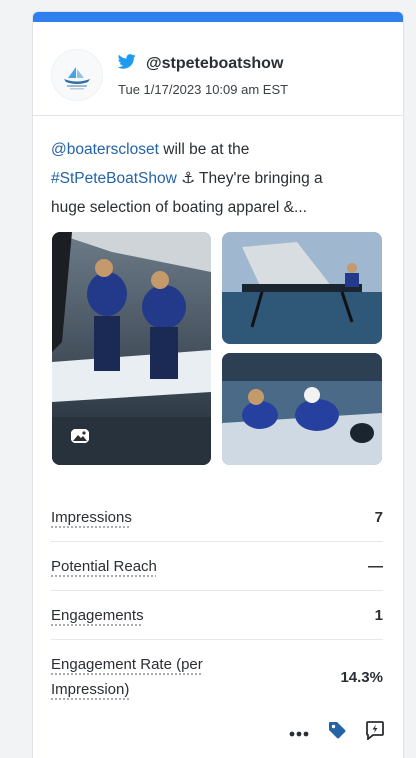 This screenshot has width=416, height=758. Describe the element at coordinates (143, 677) in the screenshot. I see `metric-label: Engagement Rate (per Impression)` at that location.